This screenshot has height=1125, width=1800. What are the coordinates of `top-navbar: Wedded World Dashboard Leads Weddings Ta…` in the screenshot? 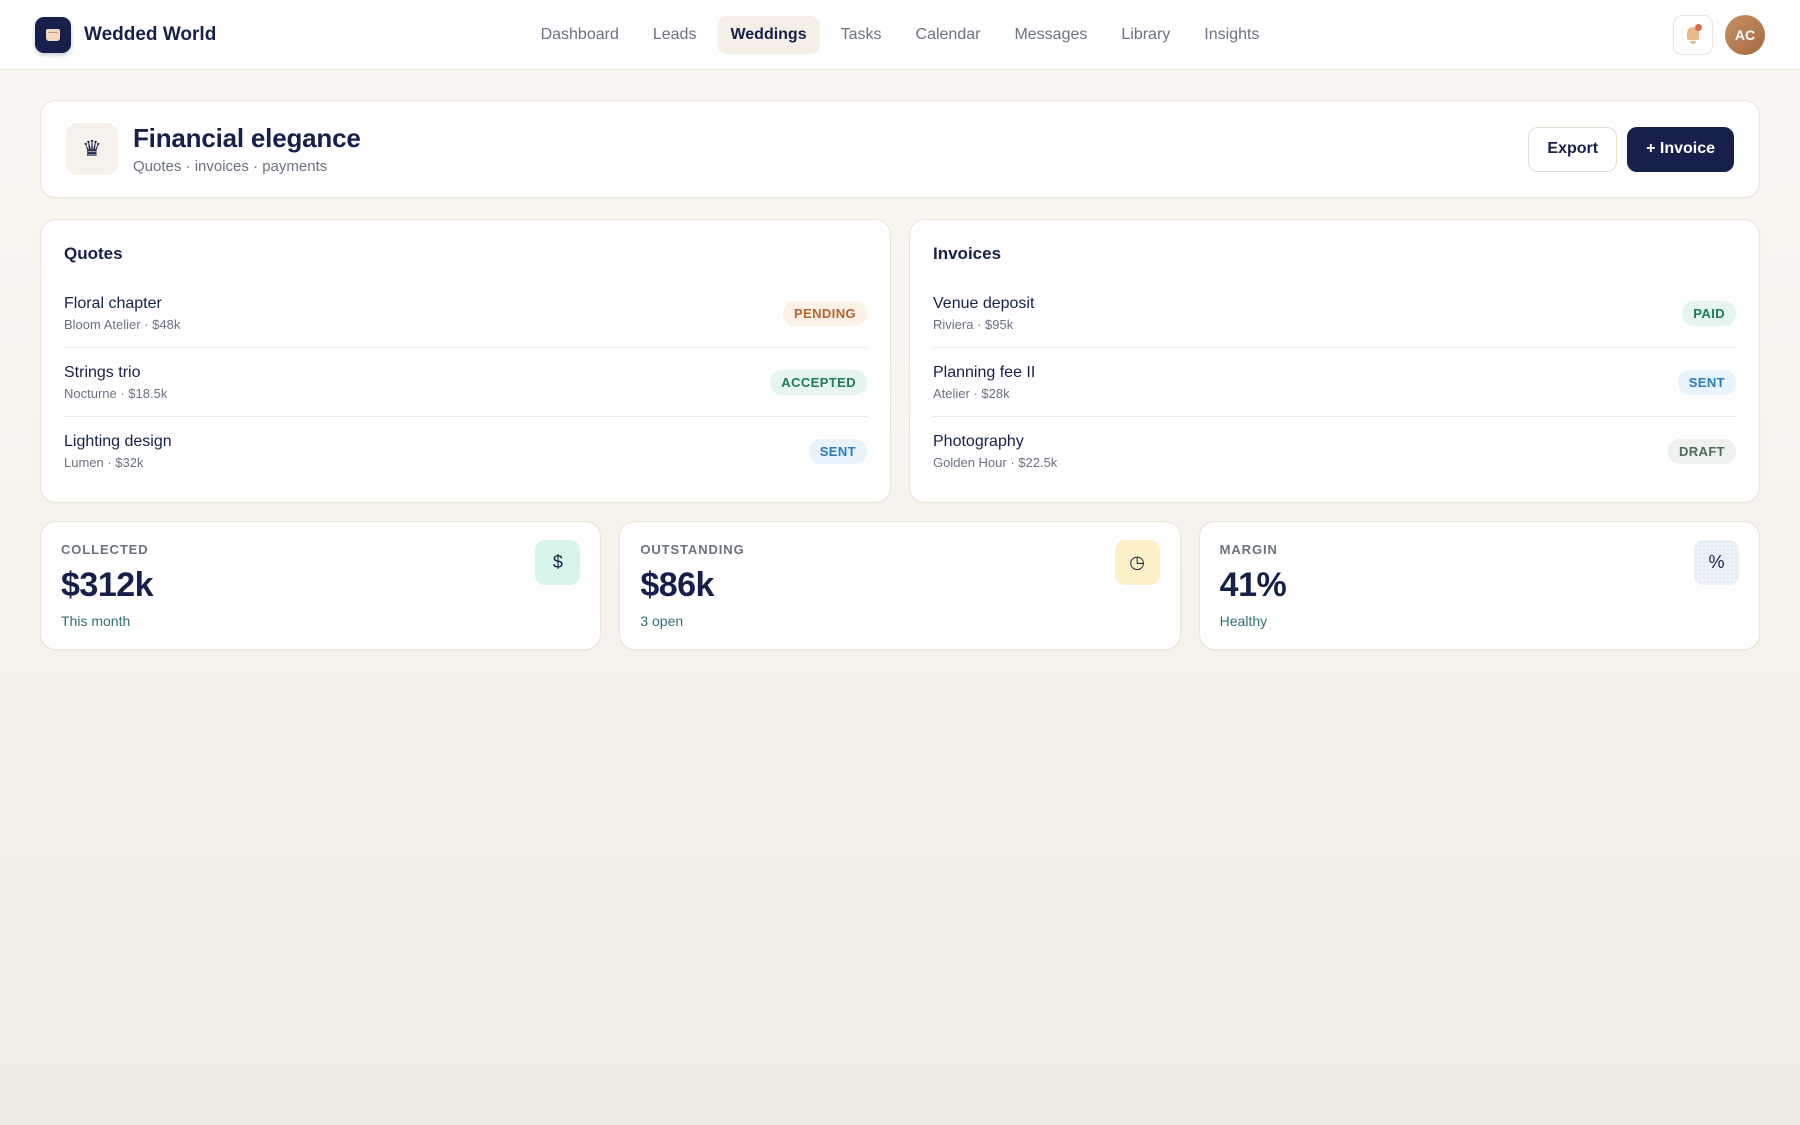 It's located at (900, 35).